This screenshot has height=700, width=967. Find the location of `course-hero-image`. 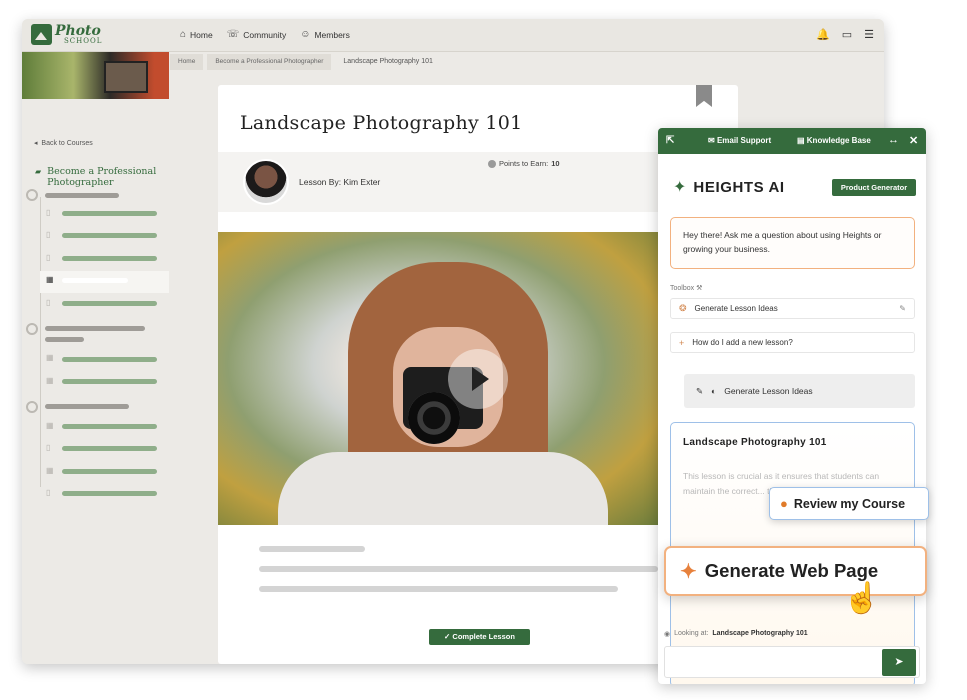

course-hero-image is located at coordinates (95, 75).